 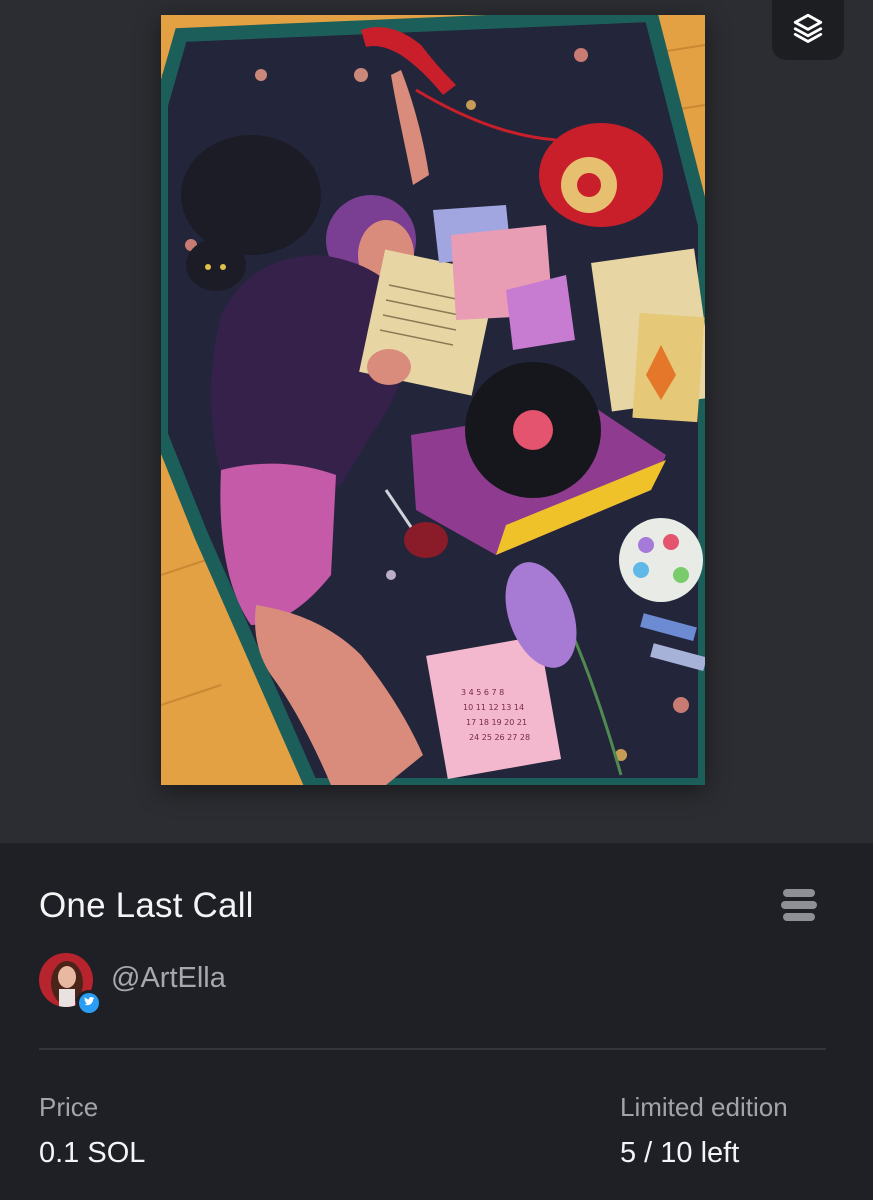 I want to click on edition-value: 5 / 10 left, so click(x=680, y=1153).